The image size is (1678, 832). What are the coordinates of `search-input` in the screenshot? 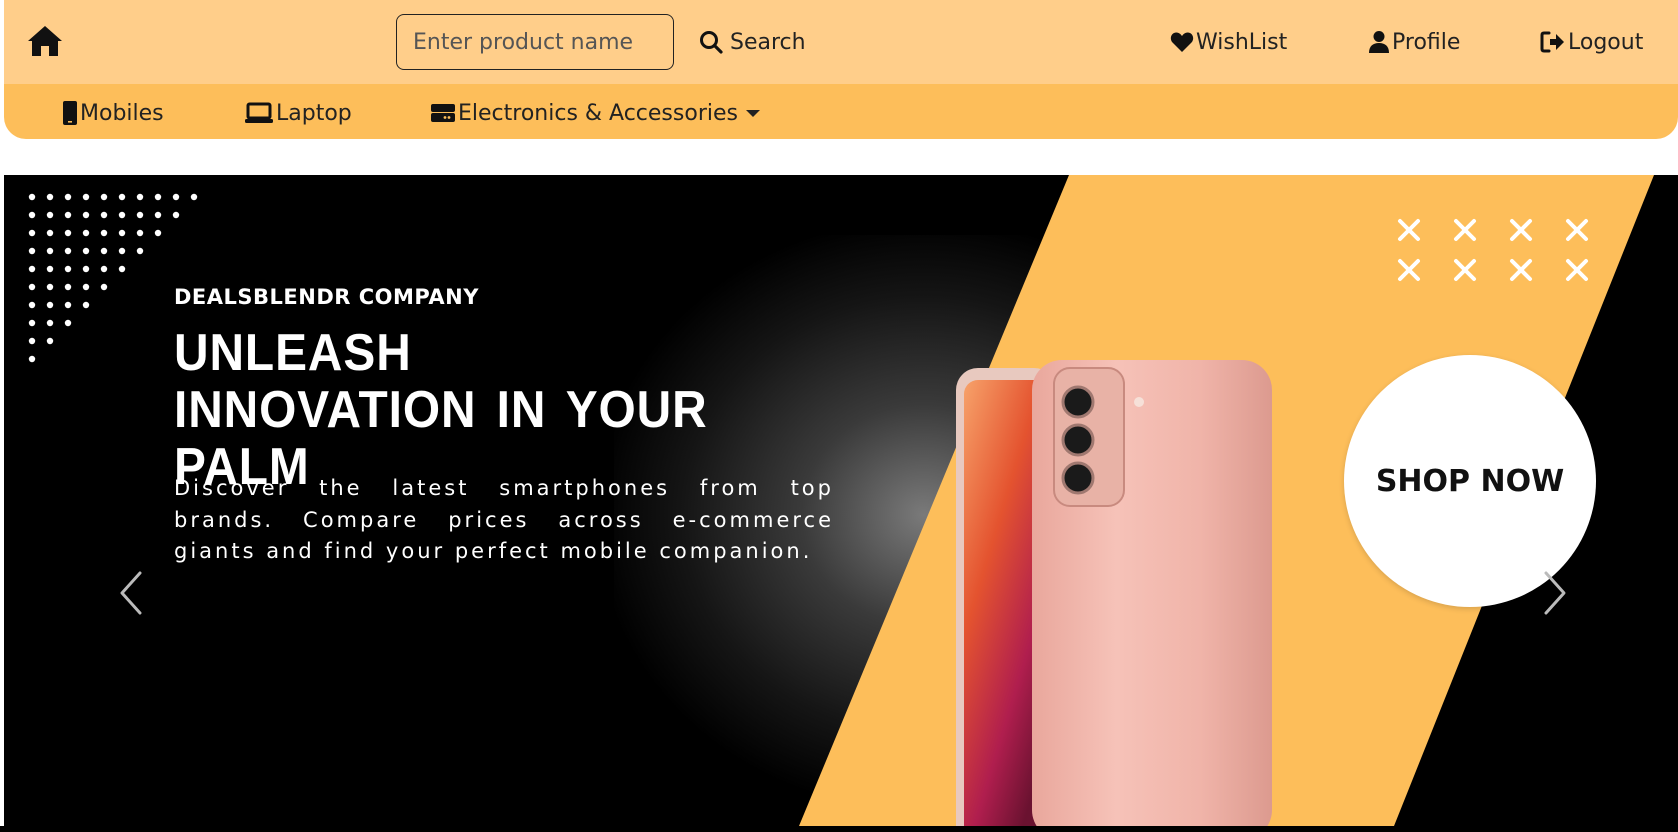 It's located at (535, 42).